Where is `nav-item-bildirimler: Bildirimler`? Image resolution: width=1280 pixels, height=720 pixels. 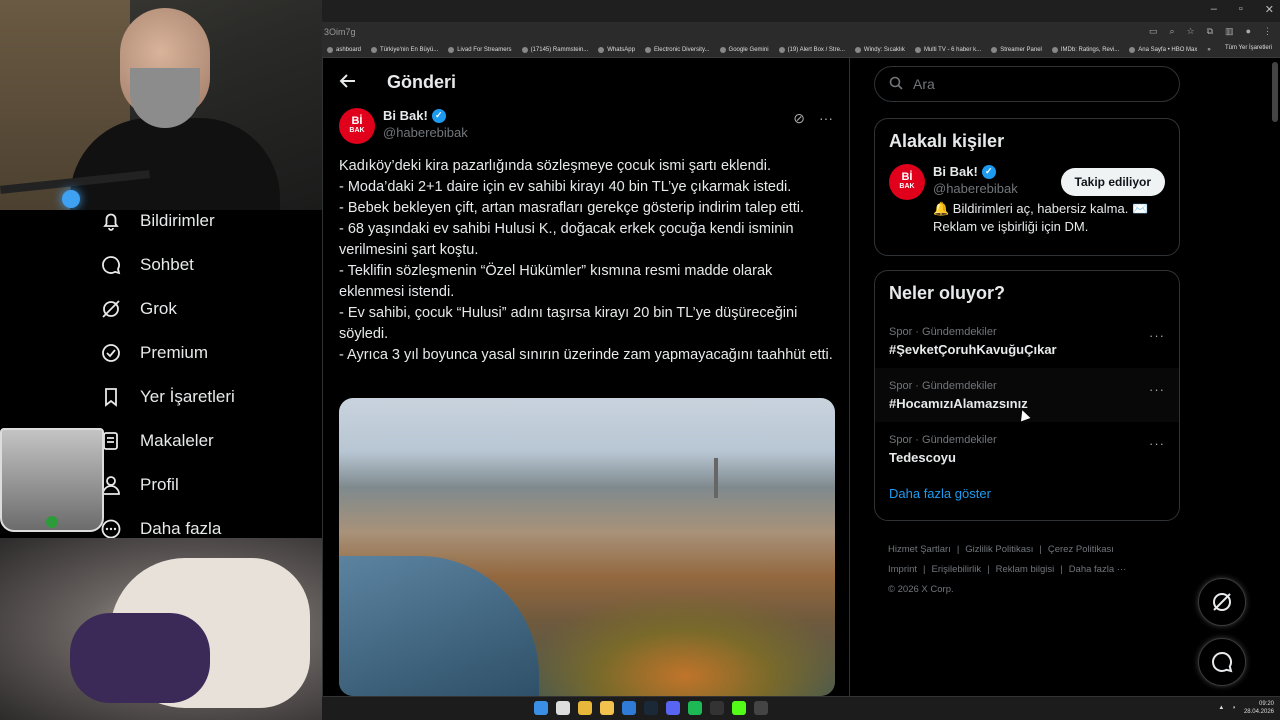 nav-item-bildirimler: Bildirimler is located at coordinates (157, 221).